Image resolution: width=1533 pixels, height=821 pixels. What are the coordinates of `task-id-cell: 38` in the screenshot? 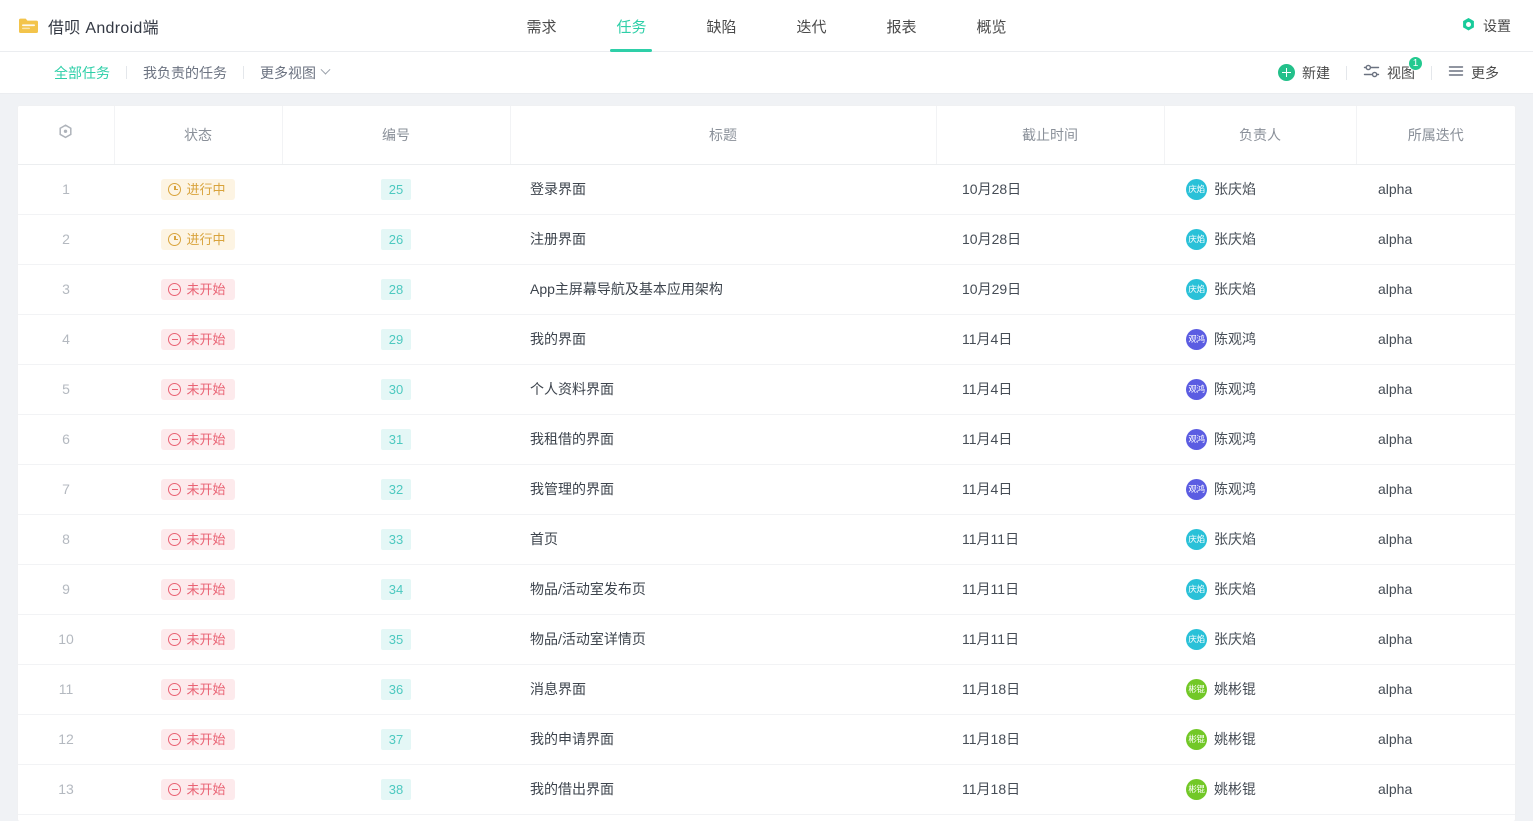 It's located at (396, 789).